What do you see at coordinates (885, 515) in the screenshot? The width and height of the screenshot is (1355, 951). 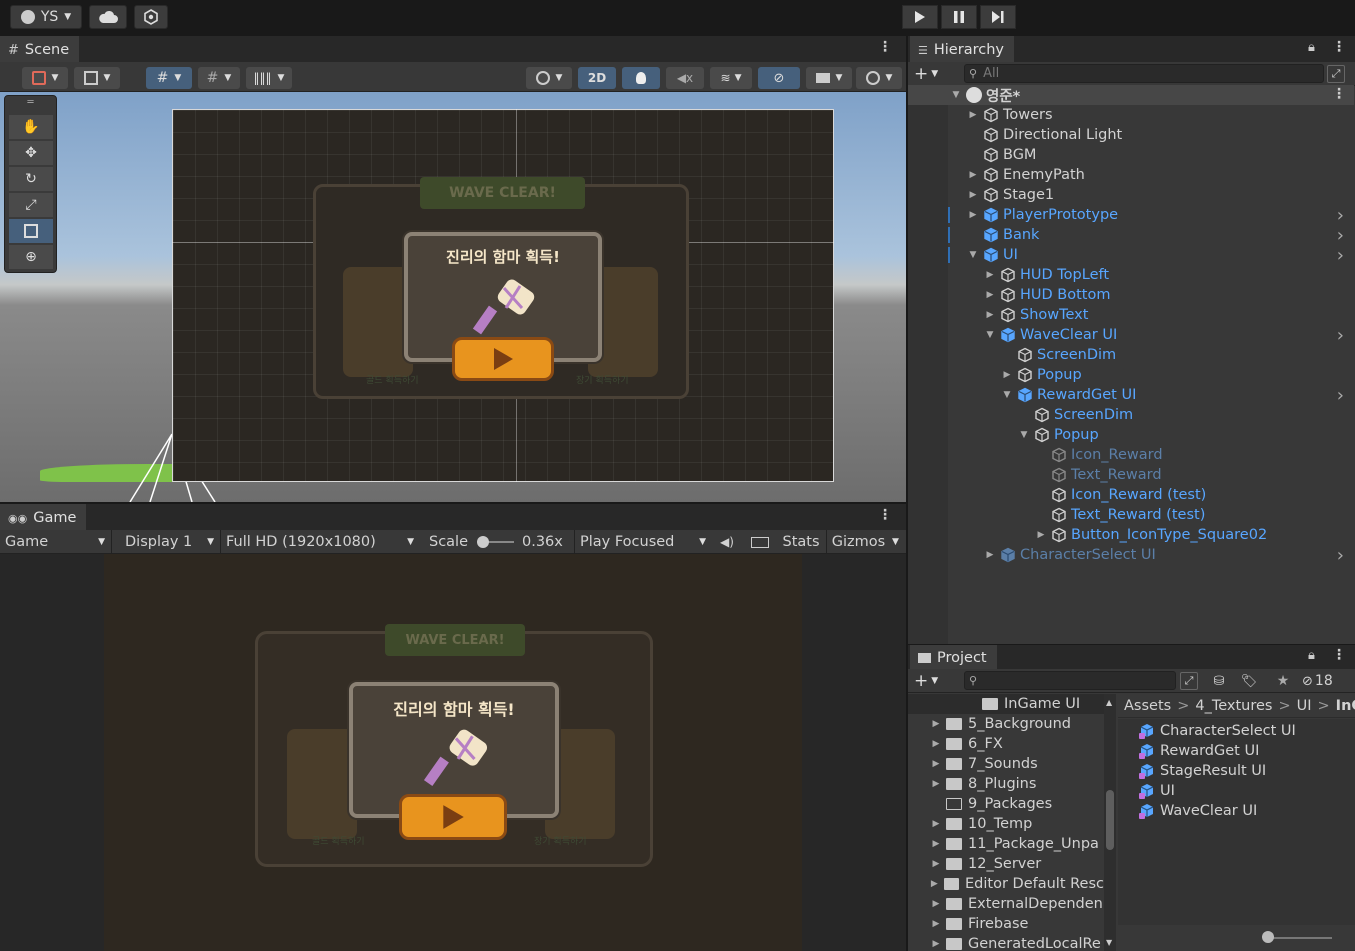 I see `game-menu-icon: ⋮` at bounding box center [885, 515].